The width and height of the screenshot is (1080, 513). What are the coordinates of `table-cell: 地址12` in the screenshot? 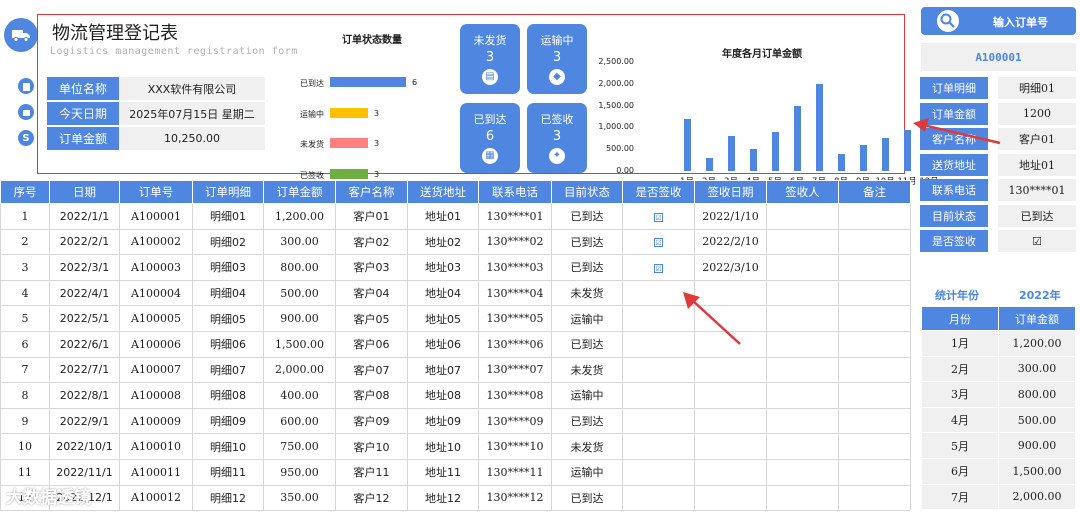 It's located at (443, 498).